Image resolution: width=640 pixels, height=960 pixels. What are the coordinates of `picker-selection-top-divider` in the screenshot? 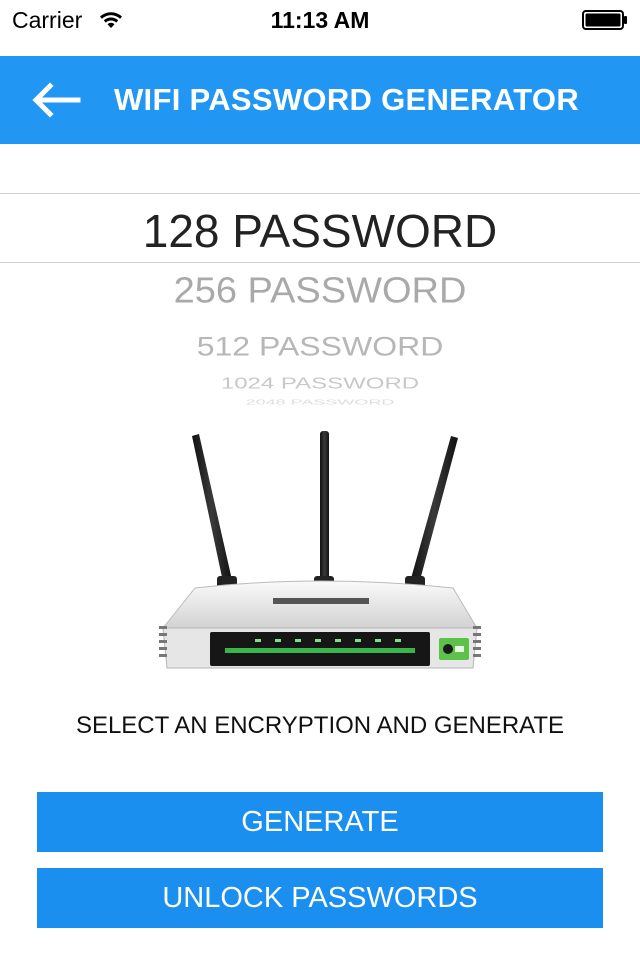 It's located at (320, 193).